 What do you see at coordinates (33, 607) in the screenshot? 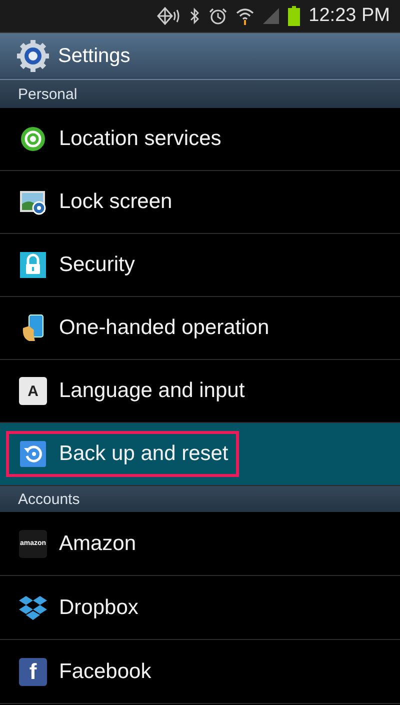
I see `dropbox-logo-icon` at bounding box center [33, 607].